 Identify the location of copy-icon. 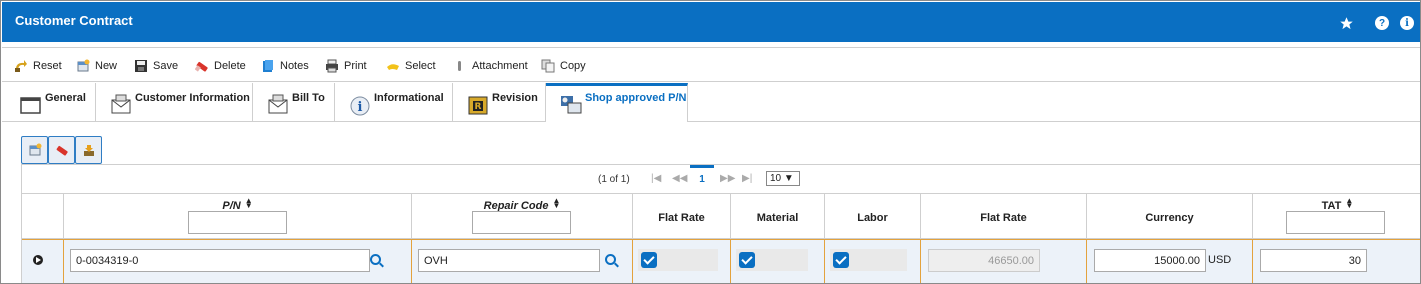
(548, 66).